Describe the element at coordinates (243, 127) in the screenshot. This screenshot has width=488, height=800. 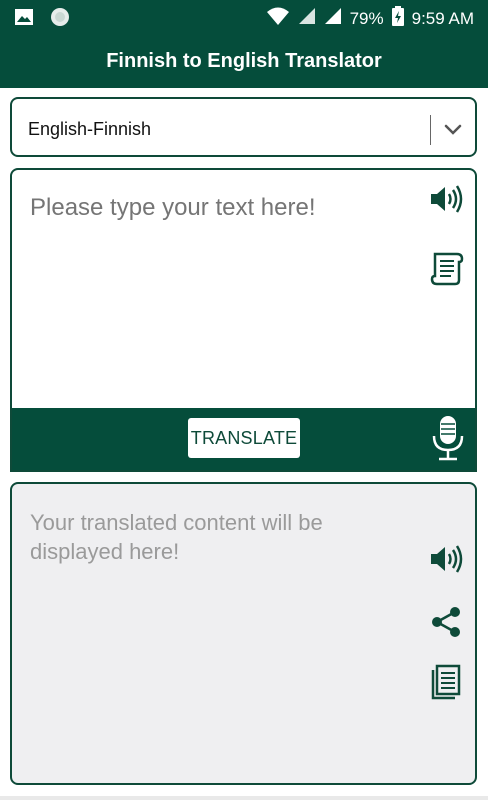
I see `language-select: English-Finnish` at that location.